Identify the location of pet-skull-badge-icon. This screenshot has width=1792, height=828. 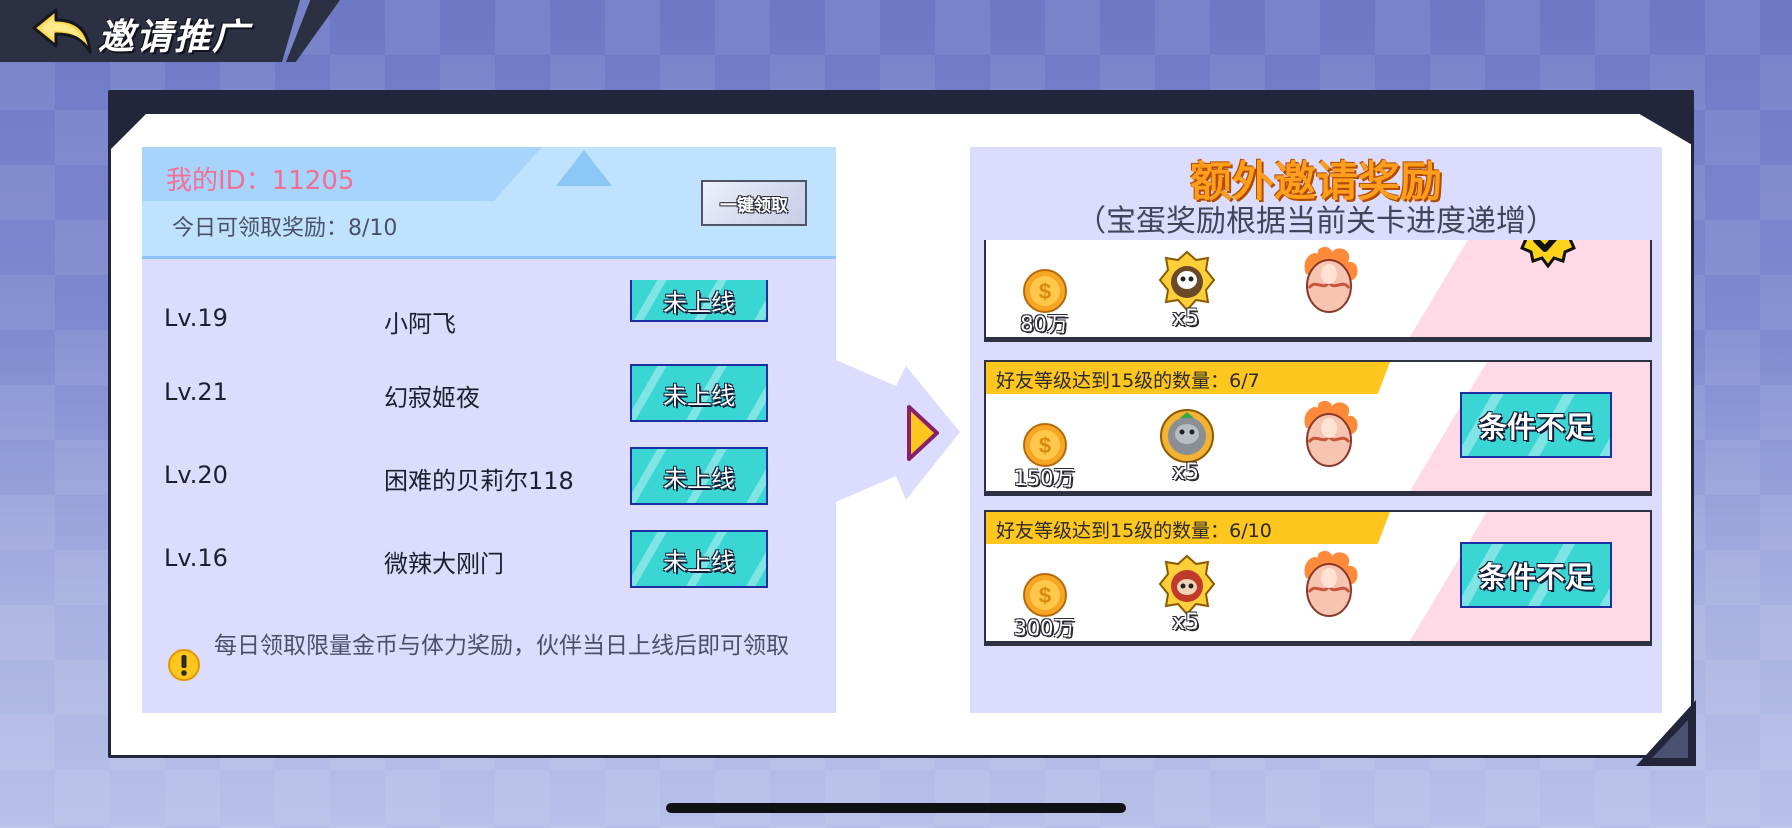
(1187, 281).